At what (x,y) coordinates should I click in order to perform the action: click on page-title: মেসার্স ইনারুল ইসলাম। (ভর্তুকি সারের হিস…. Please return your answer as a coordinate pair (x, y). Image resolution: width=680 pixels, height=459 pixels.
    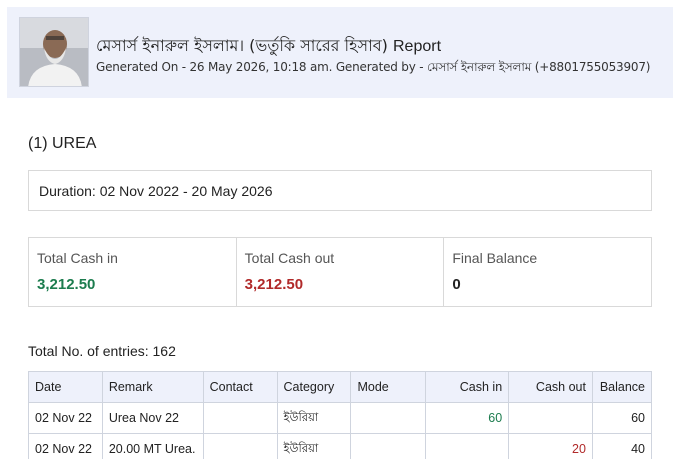
    Looking at the image, I should click on (269, 45).